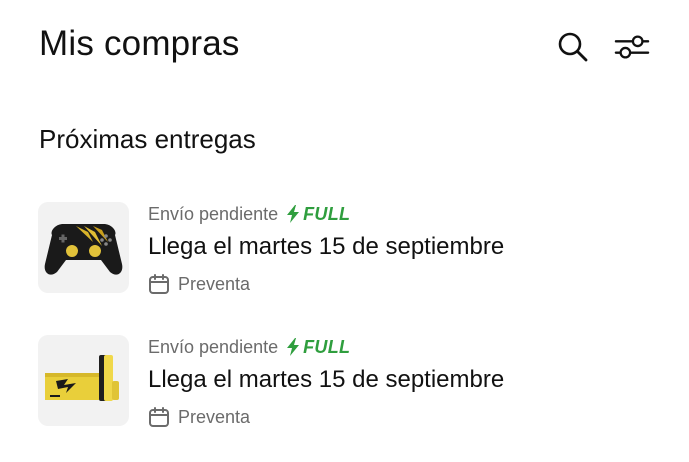 The image size is (689, 462). What do you see at coordinates (147, 139) in the screenshot?
I see `section-title: Próximas entregas` at bounding box center [147, 139].